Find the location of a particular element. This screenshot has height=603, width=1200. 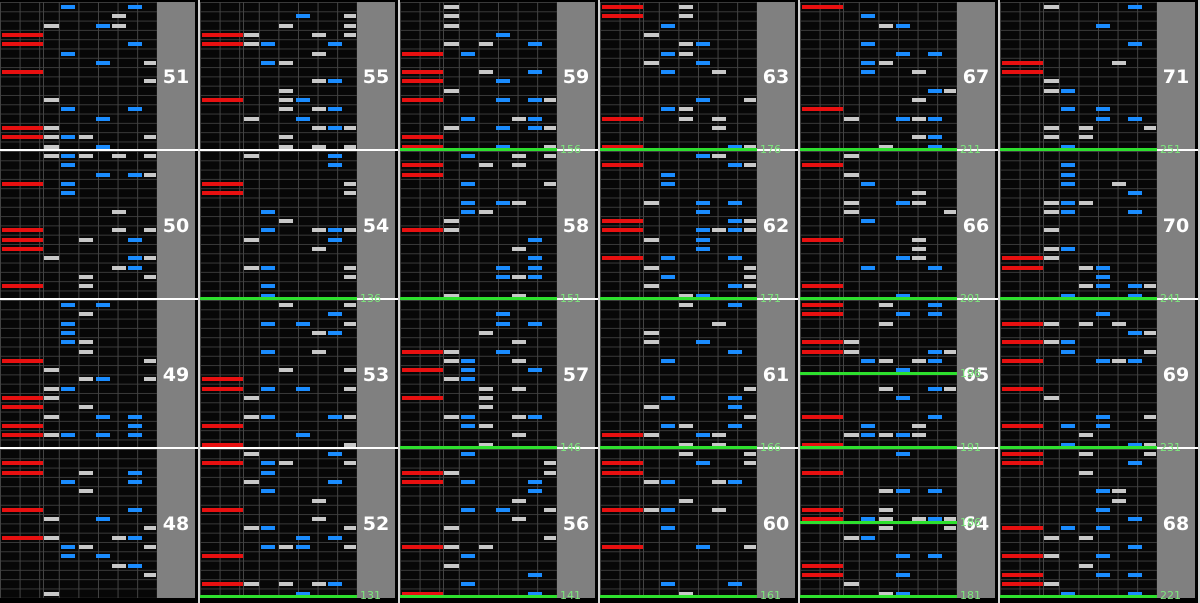

measure-gutter: 71 is located at coordinates (1176, 76).